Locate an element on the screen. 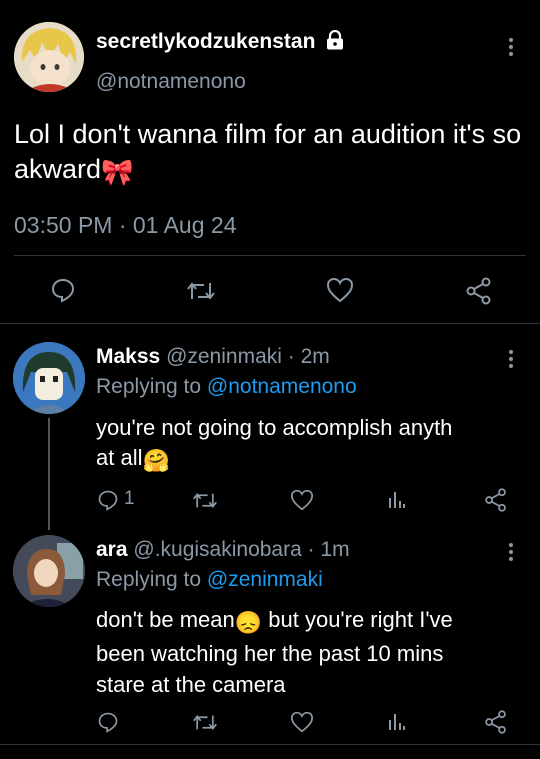 This screenshot has height=759, width=540. thread-line is located at coordinates (49, 474).